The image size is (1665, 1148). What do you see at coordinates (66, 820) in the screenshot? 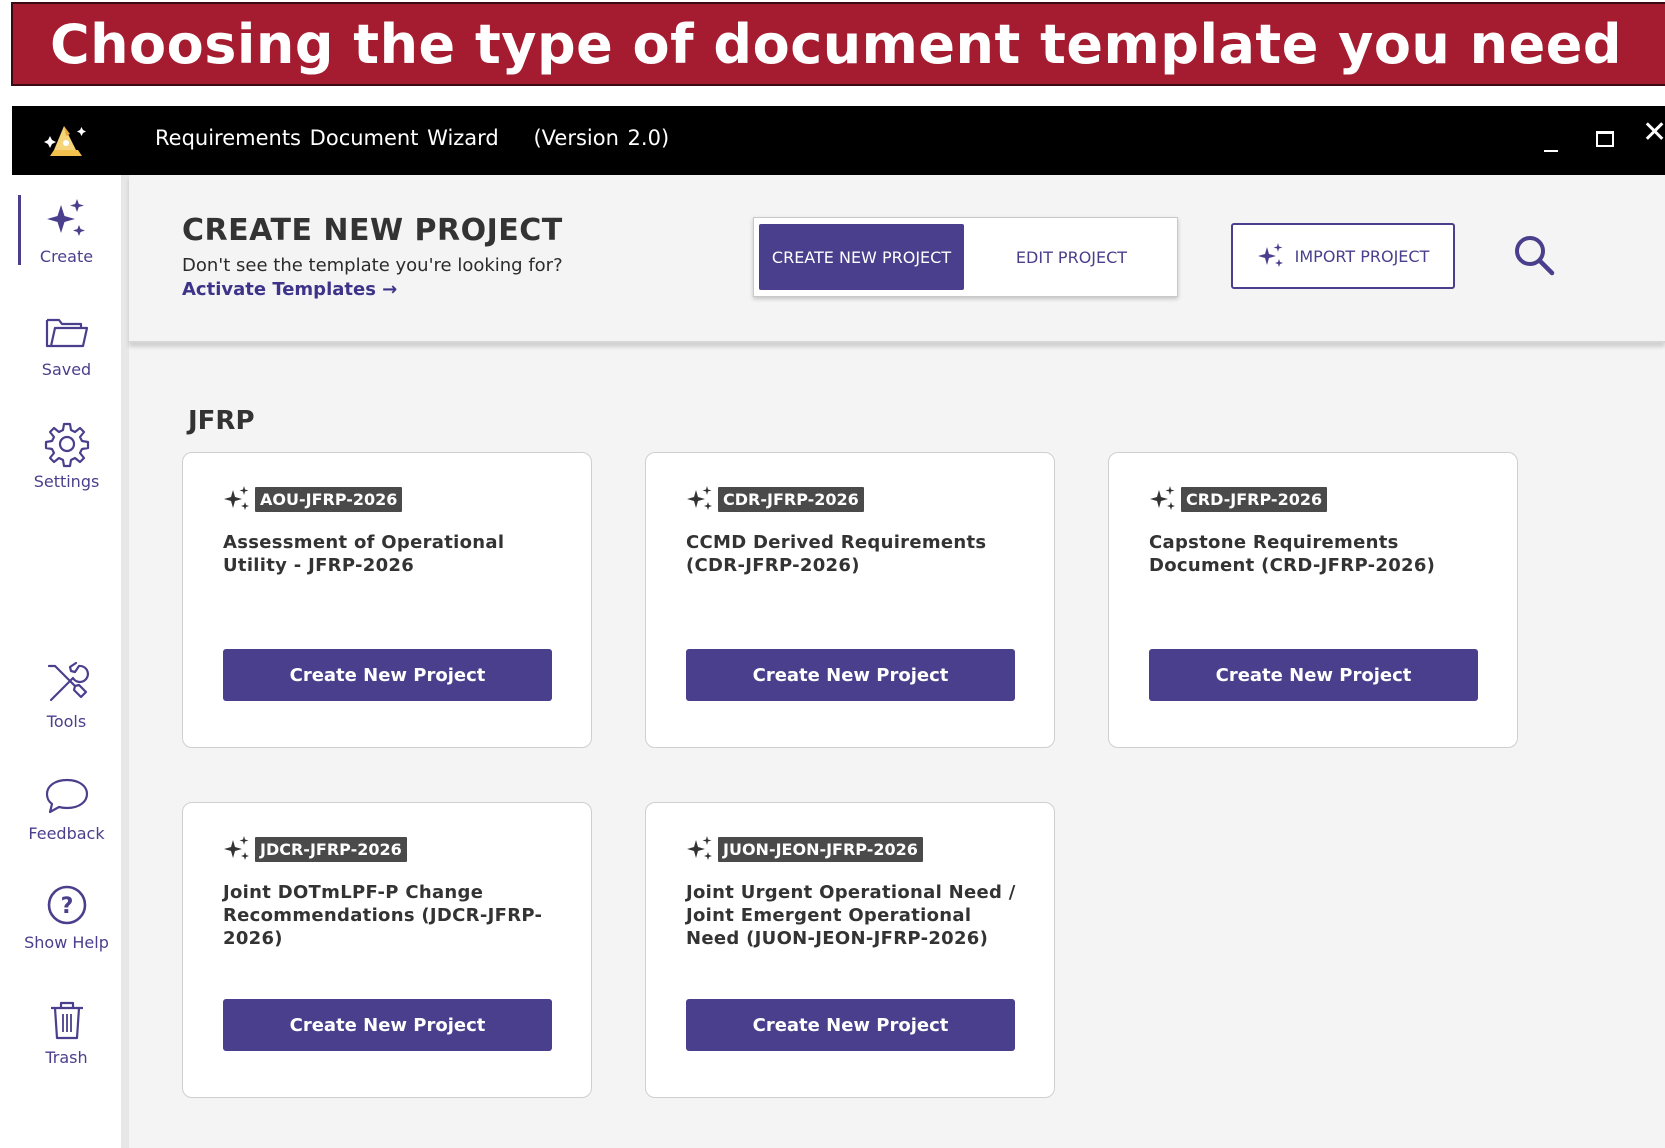
I see `sidebar-item-feedback: Feedback` at bounding box center [66, 820].